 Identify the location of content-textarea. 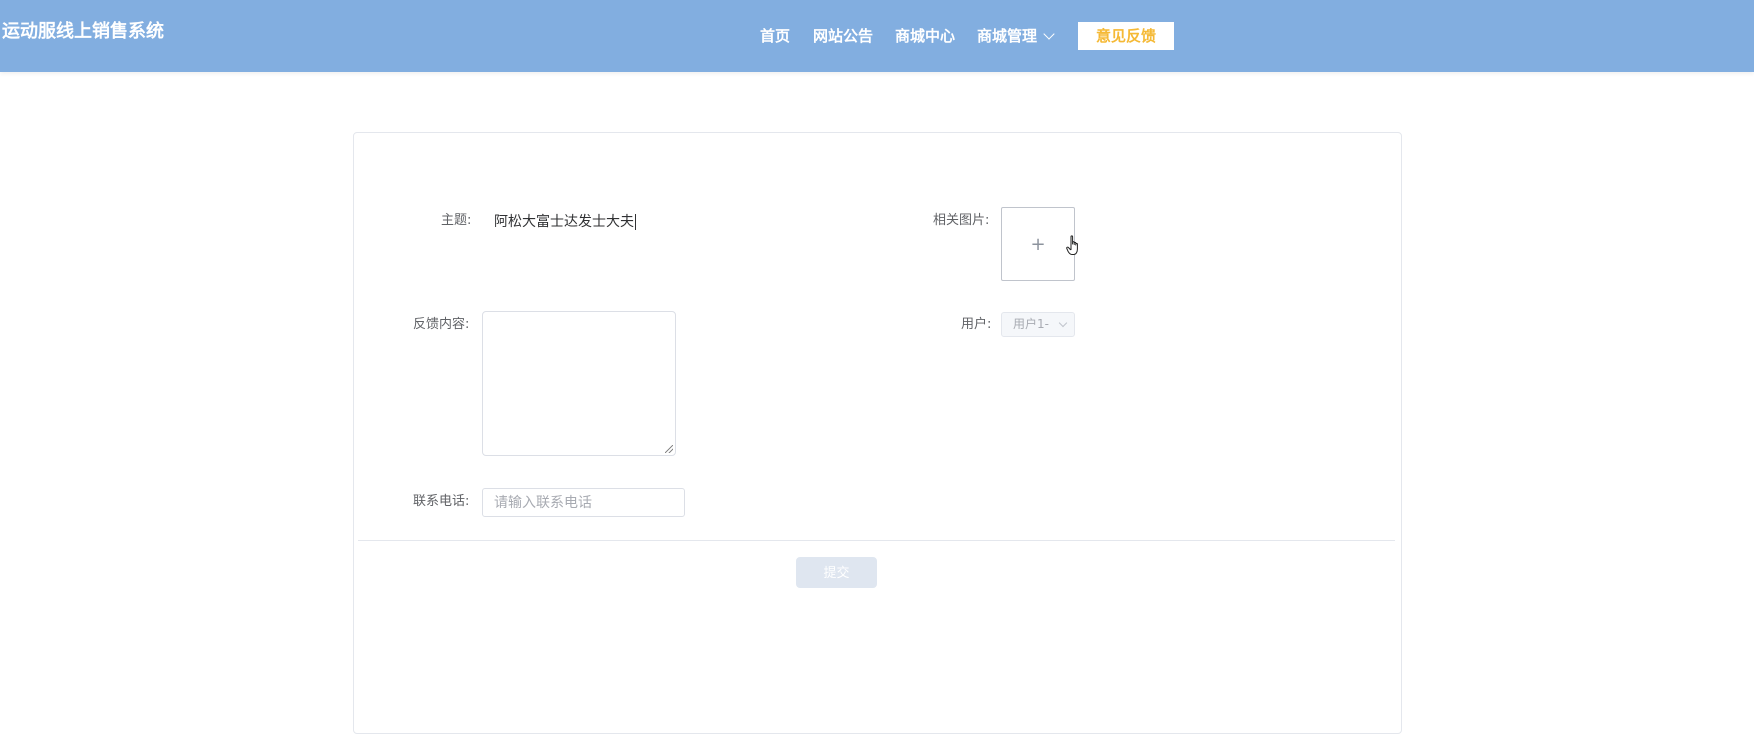
(579, 383).